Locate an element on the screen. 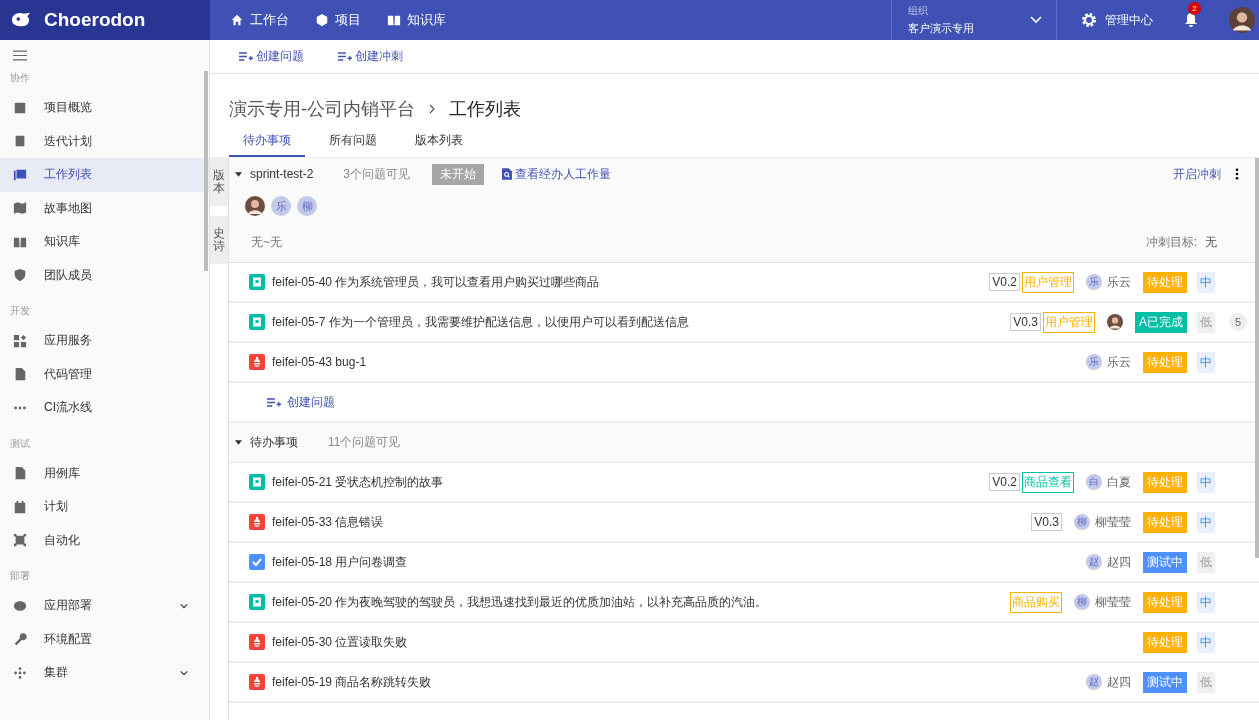 The height and width of the screenshot is (720, 1259). sidebar-item: 自动化 is located at coordinates (104, 540).